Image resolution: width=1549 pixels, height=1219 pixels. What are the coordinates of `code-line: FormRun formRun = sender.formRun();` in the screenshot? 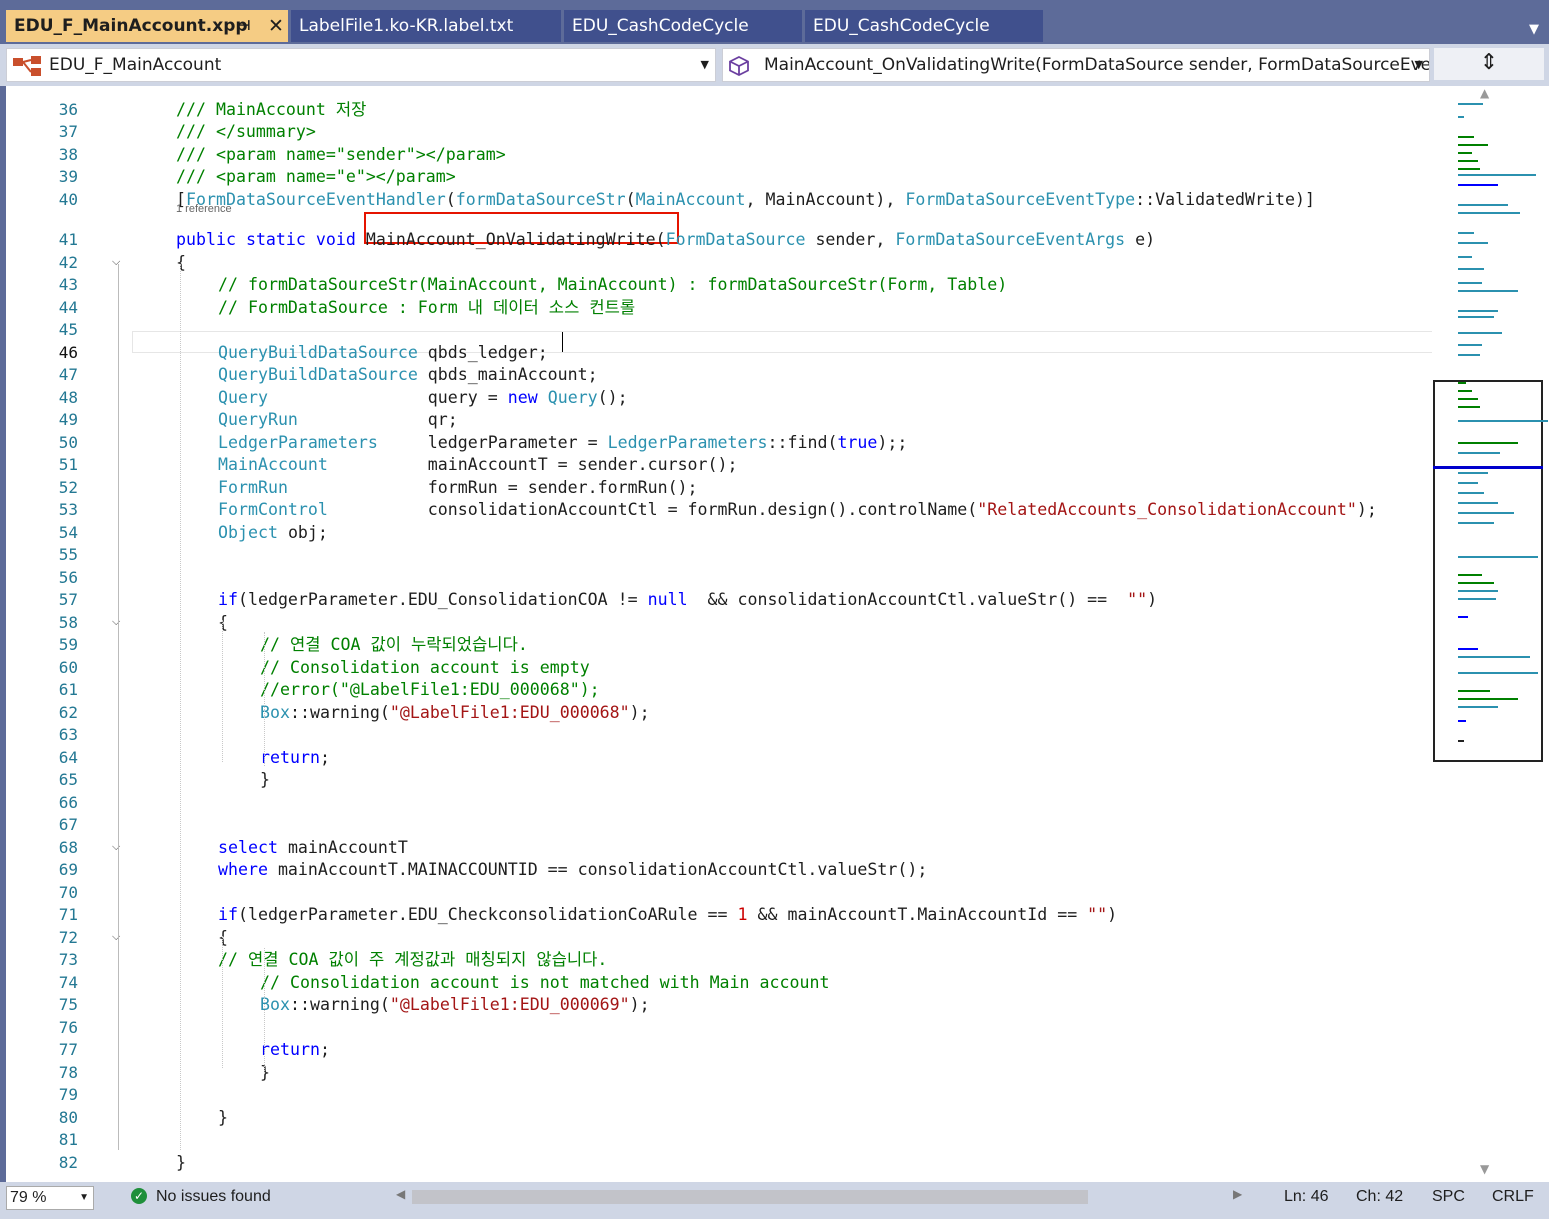 It's located at (458, 488).